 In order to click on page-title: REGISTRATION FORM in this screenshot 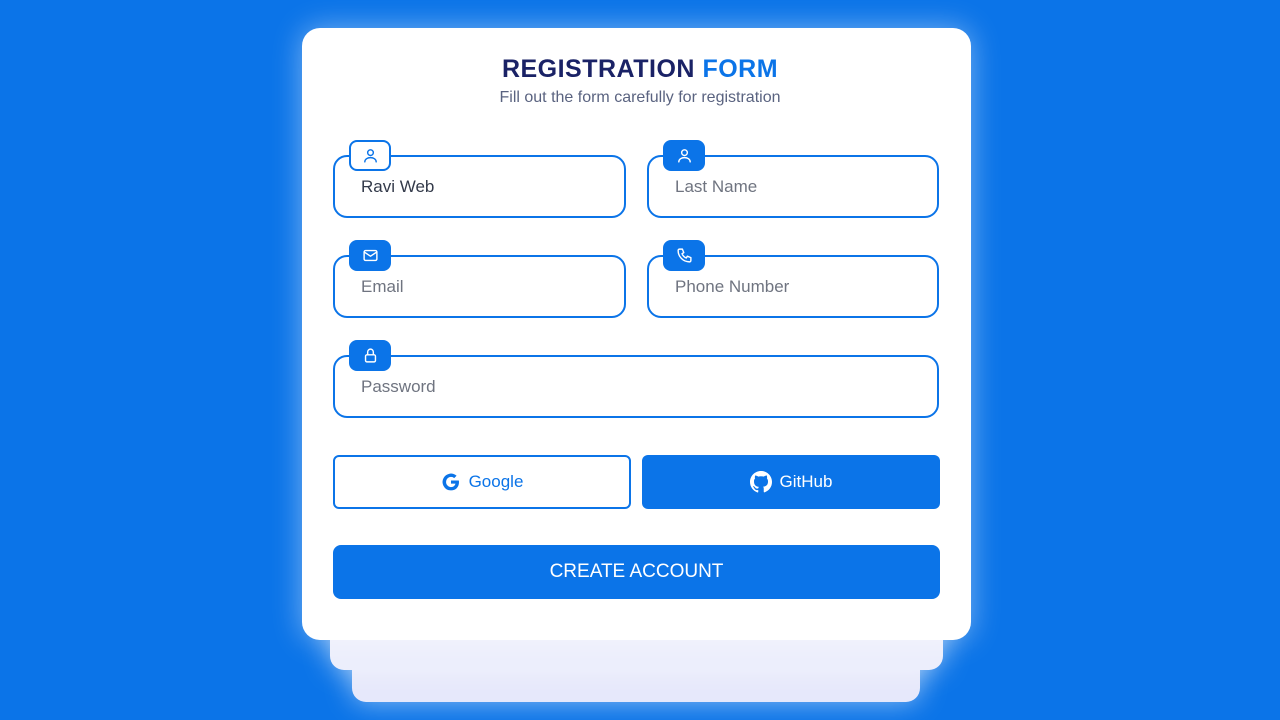, I will do `click(640, 69)`.